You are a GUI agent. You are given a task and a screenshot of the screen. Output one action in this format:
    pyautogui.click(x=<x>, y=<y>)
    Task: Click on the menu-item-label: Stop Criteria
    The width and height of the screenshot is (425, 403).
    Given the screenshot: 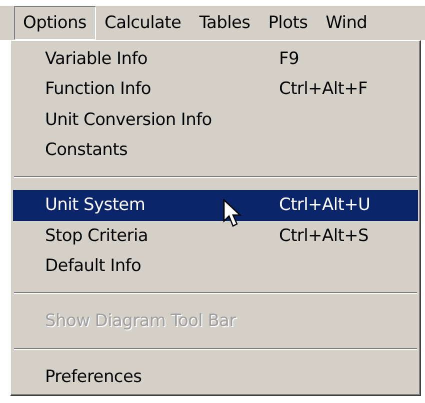 What is the action you would take?
    pyautogui.click(x=96, y=236)
    